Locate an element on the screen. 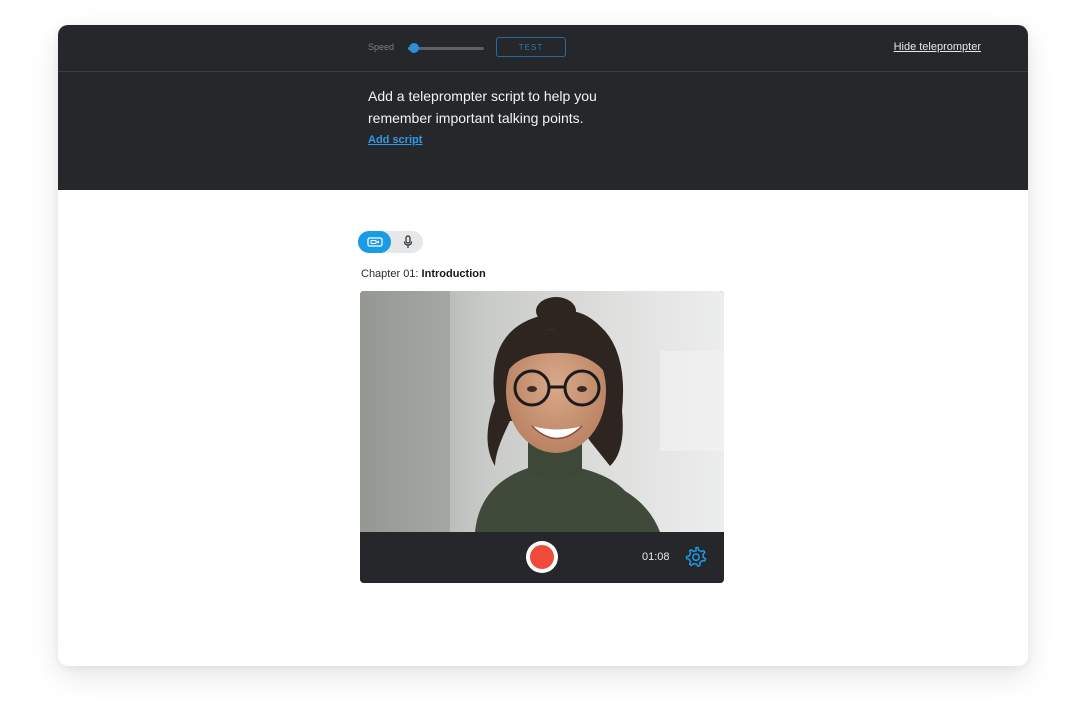 This screenshot has width=1066, height=722. hide-teleprompter-link: Hide teleprompter is located at coordinates (937, 47).